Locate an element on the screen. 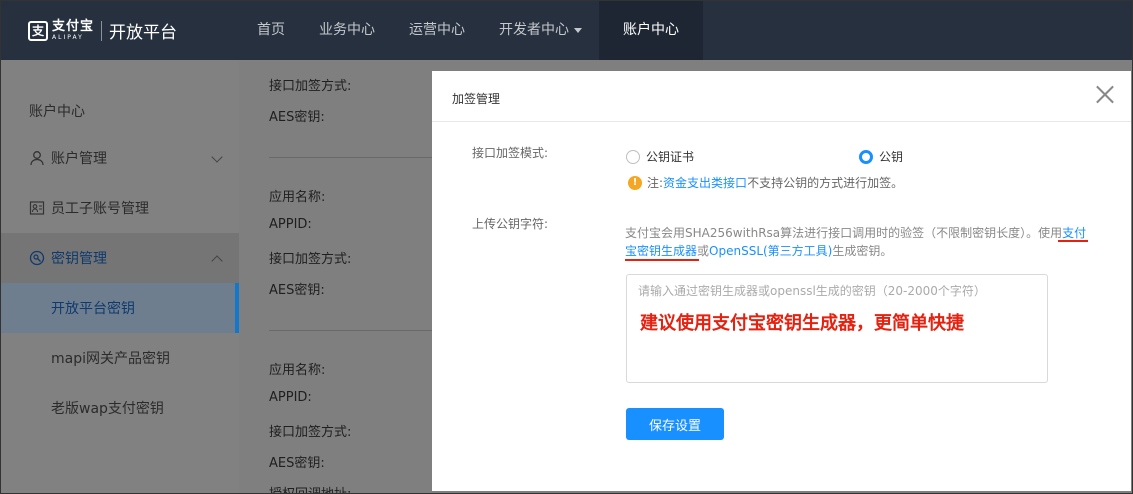 This screenshot has height=494, width=1133. alipay-logo: 支 支付宝 ALIPAY 开放平台 is located at coordinates (102, 30).